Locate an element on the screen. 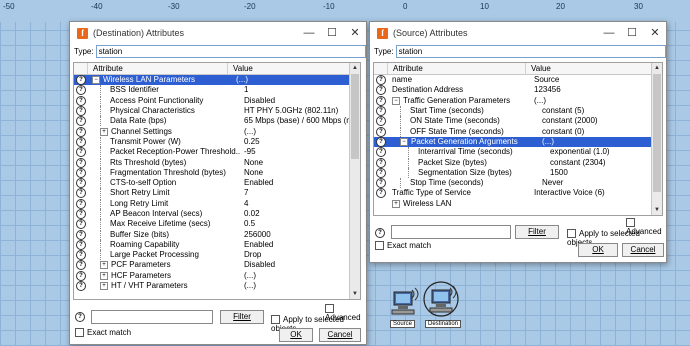 Image resolution: width=690 pixels, height=346 pixels. attribute-value: Source is located at coordinates (596, 80).